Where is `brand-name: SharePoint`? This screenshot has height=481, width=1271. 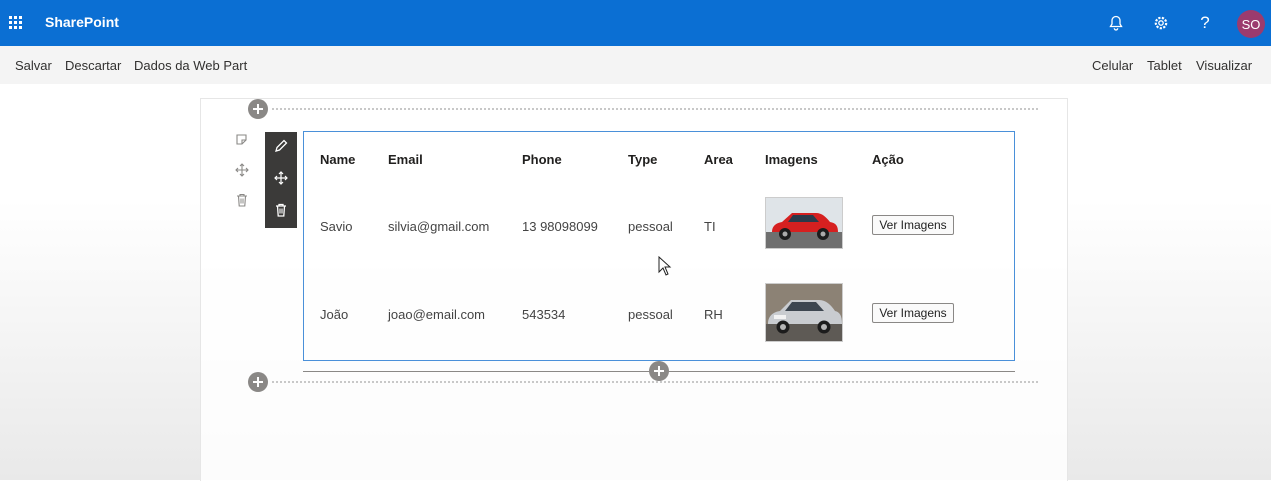 brand-name: SharePoint is located at coordinates (82, 22).